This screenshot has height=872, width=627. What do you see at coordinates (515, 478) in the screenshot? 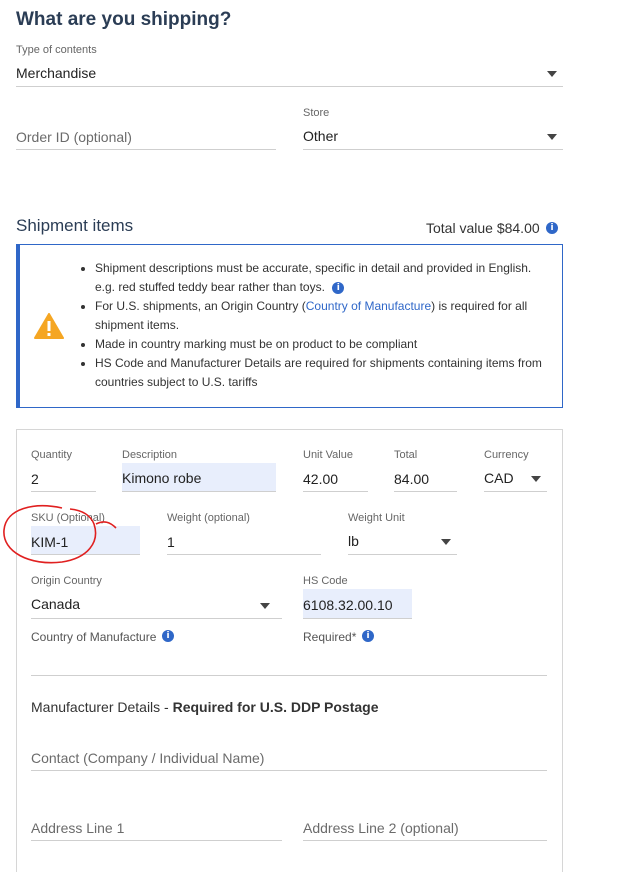
I see `currency-select: CAD` at bounding box center [515, 478].